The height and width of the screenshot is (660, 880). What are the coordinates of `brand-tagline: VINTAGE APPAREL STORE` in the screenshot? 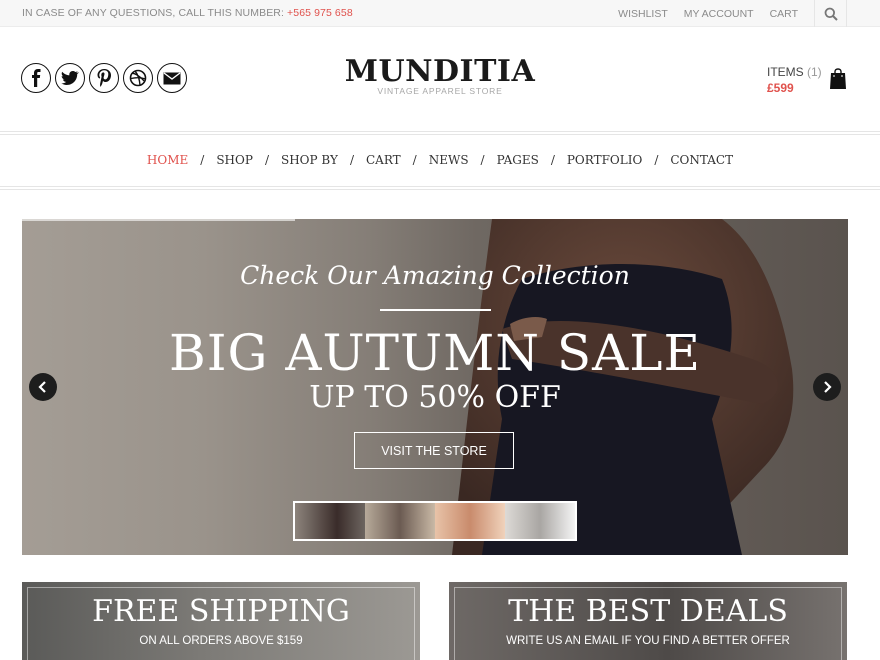 It's located at (440, 91).